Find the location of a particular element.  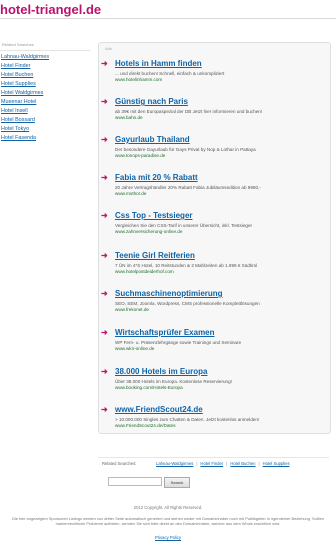

ad-title: 38.000 Hotels im Europa is located at coordinates (220, 372).